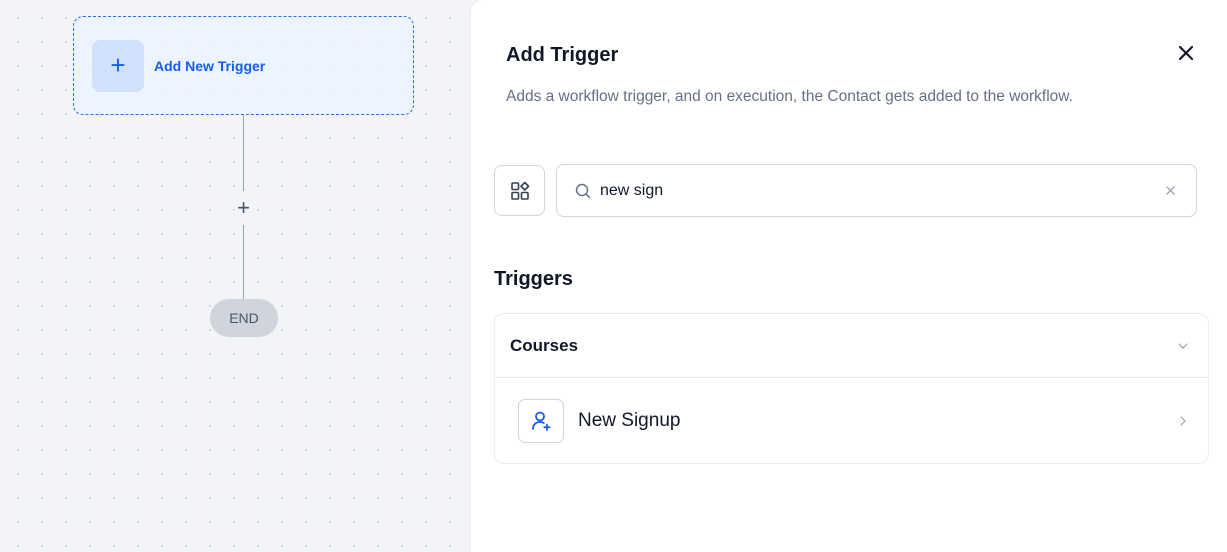 This screenshot has height=552, width=1227. I want to click on category-filter-button, so click(519, 190).